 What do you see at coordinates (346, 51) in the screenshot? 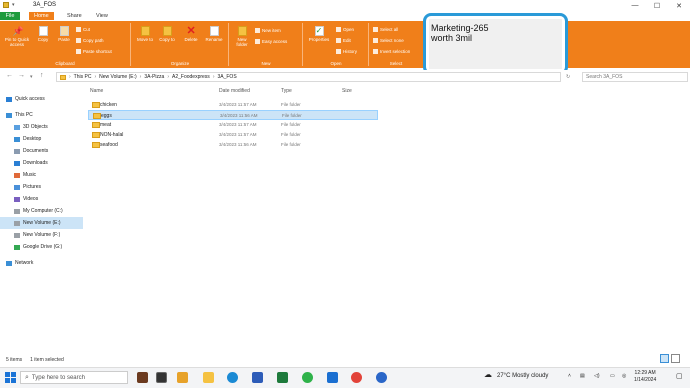
I see `history-button: History` at bounding box center [346, 51].